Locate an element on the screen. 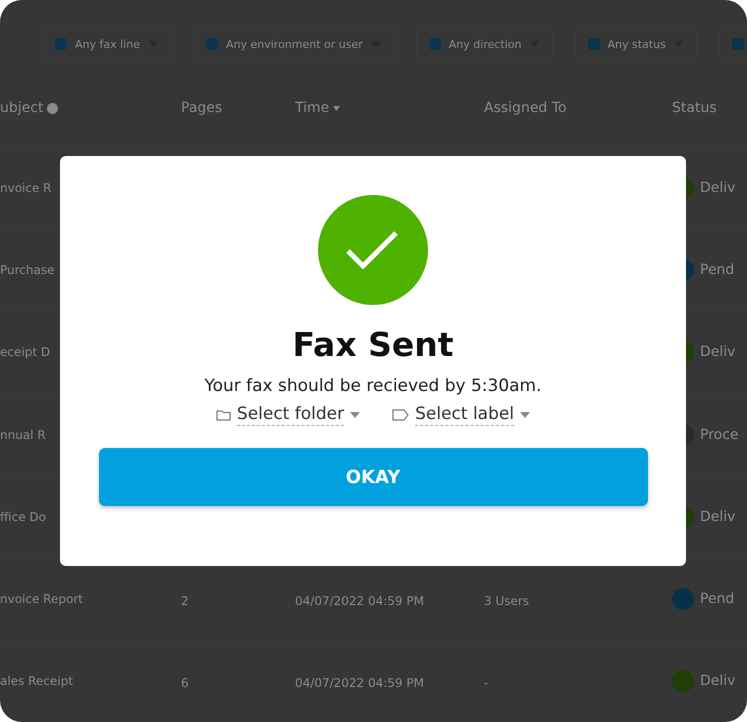  filter-dropdown: Any status is located at coordinates (635, 44).